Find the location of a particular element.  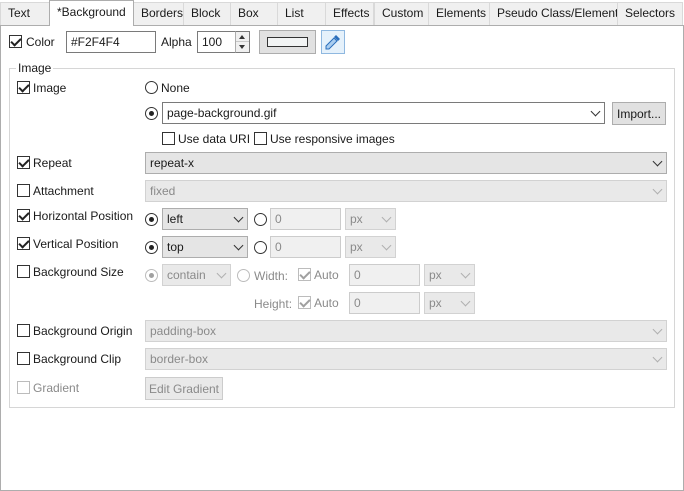

height-auto-label: Auto is located at coordinates (326, 303).